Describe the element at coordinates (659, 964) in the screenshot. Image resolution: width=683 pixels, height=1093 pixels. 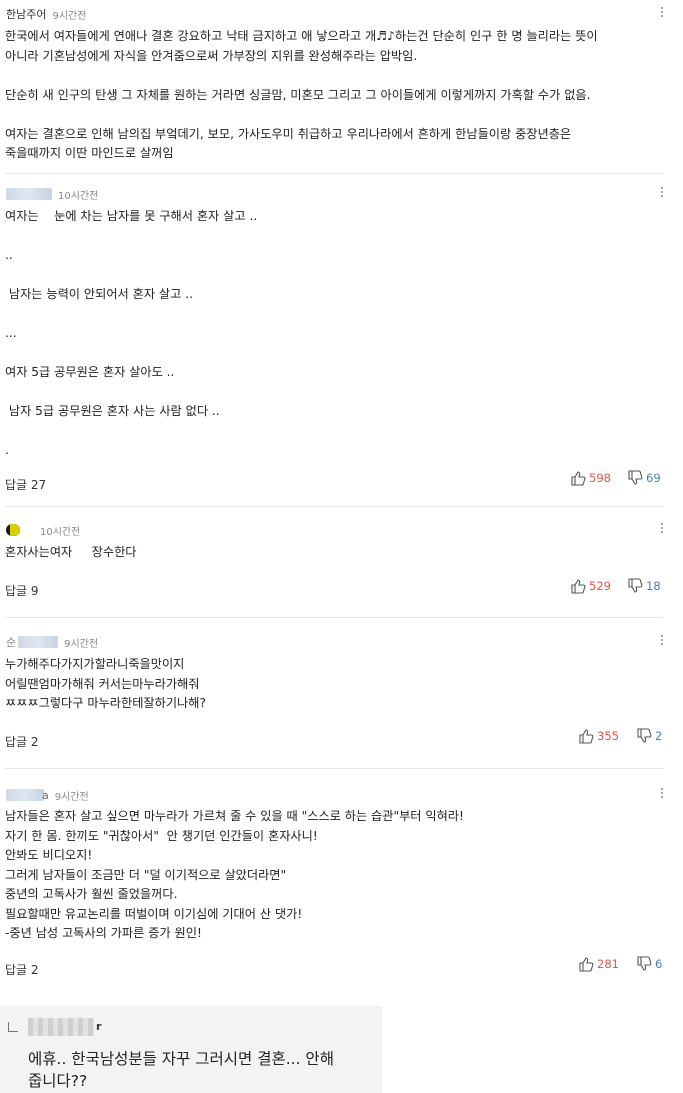
I see `dislike-count: 6` at that location.